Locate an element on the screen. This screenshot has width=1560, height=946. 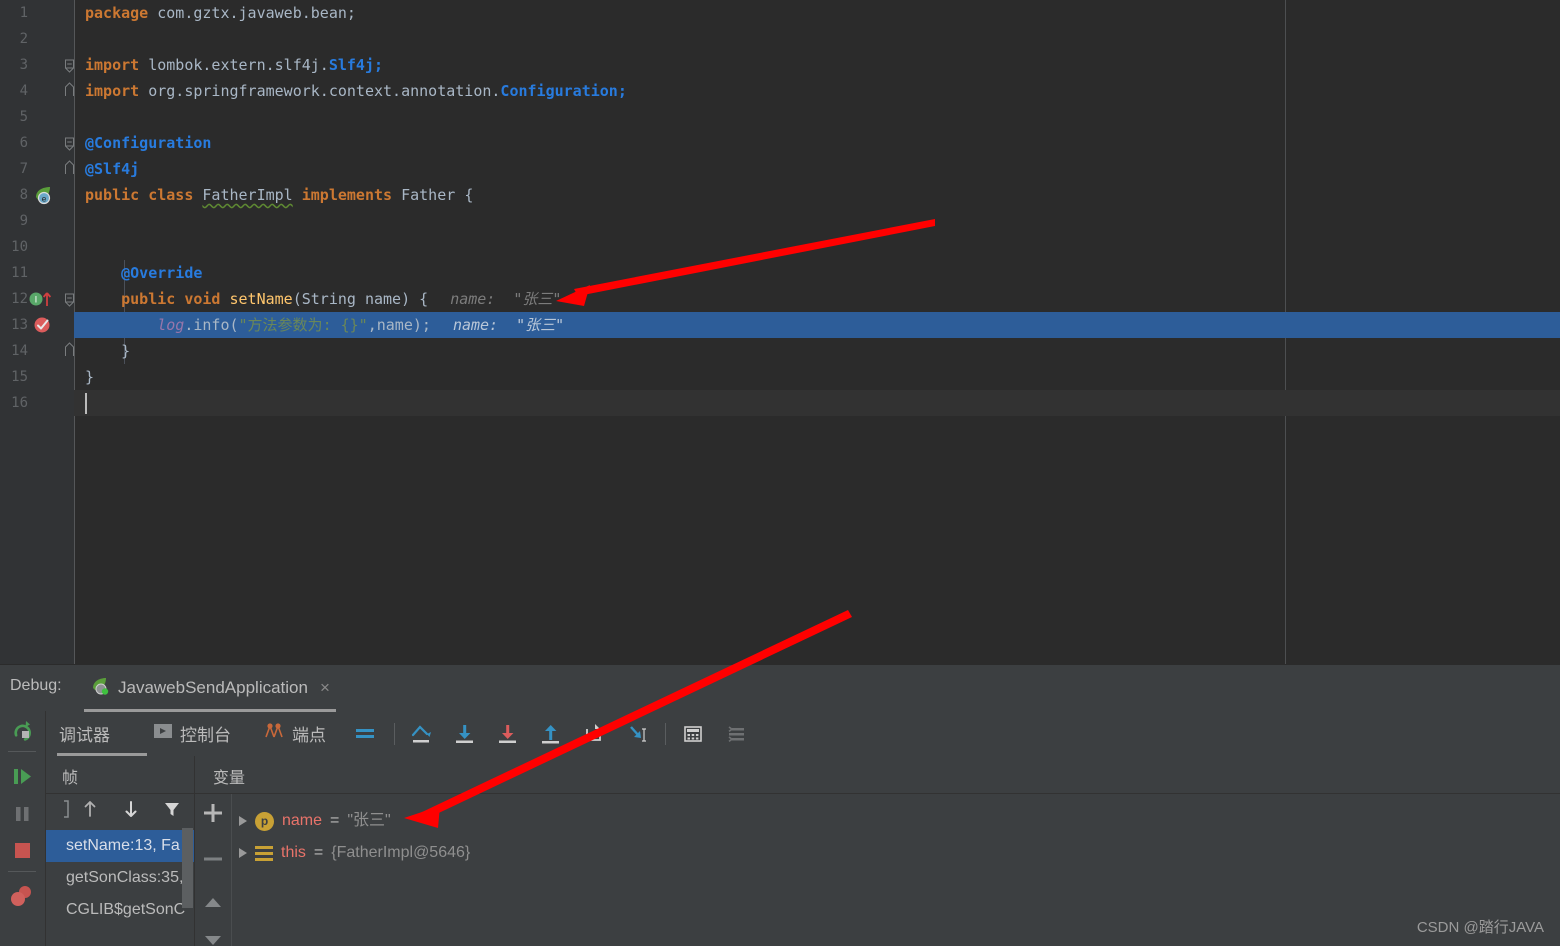
inline-debug-hint-line13: name: "张三" is located at coordinates (508, 325).